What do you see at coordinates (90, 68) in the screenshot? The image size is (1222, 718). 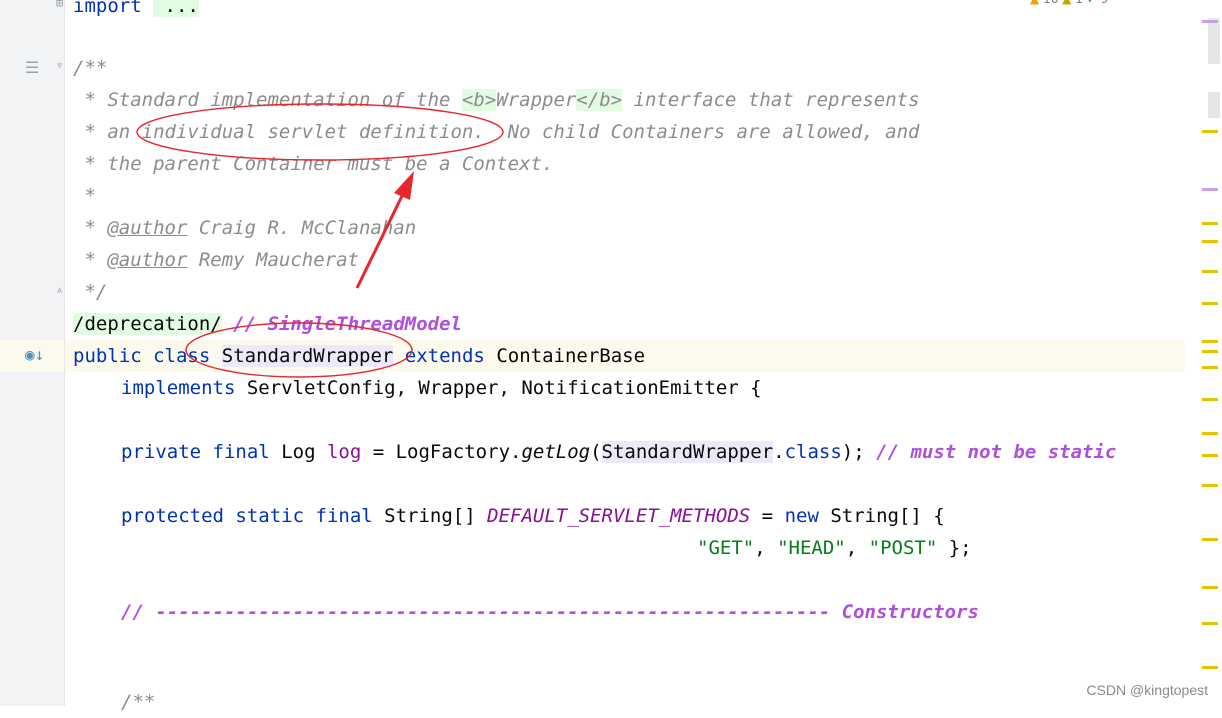 I see `code-line-doc-start: /**` at bounding box center [90, 68].